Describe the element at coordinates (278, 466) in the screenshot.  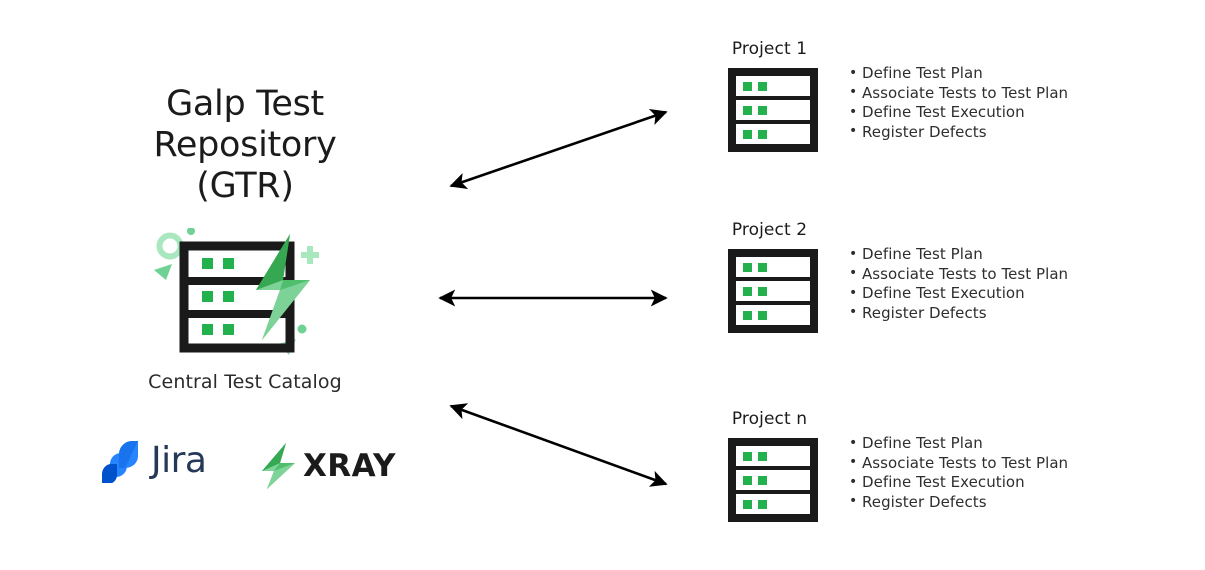
I see `xray-bolt-icon` at that location.